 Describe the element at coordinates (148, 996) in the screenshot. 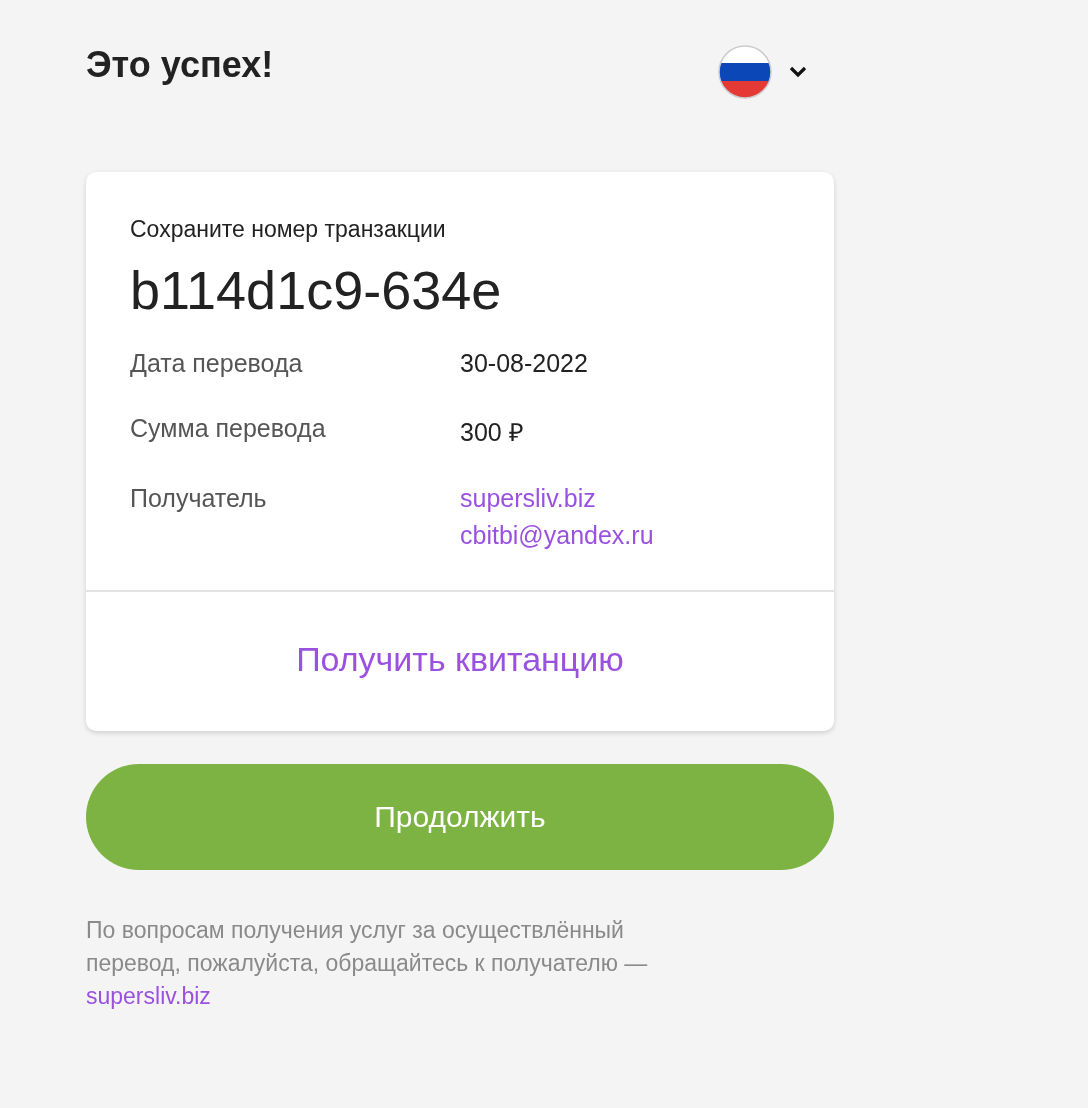

I see `recipient-link: supersliv.biz` at that location.